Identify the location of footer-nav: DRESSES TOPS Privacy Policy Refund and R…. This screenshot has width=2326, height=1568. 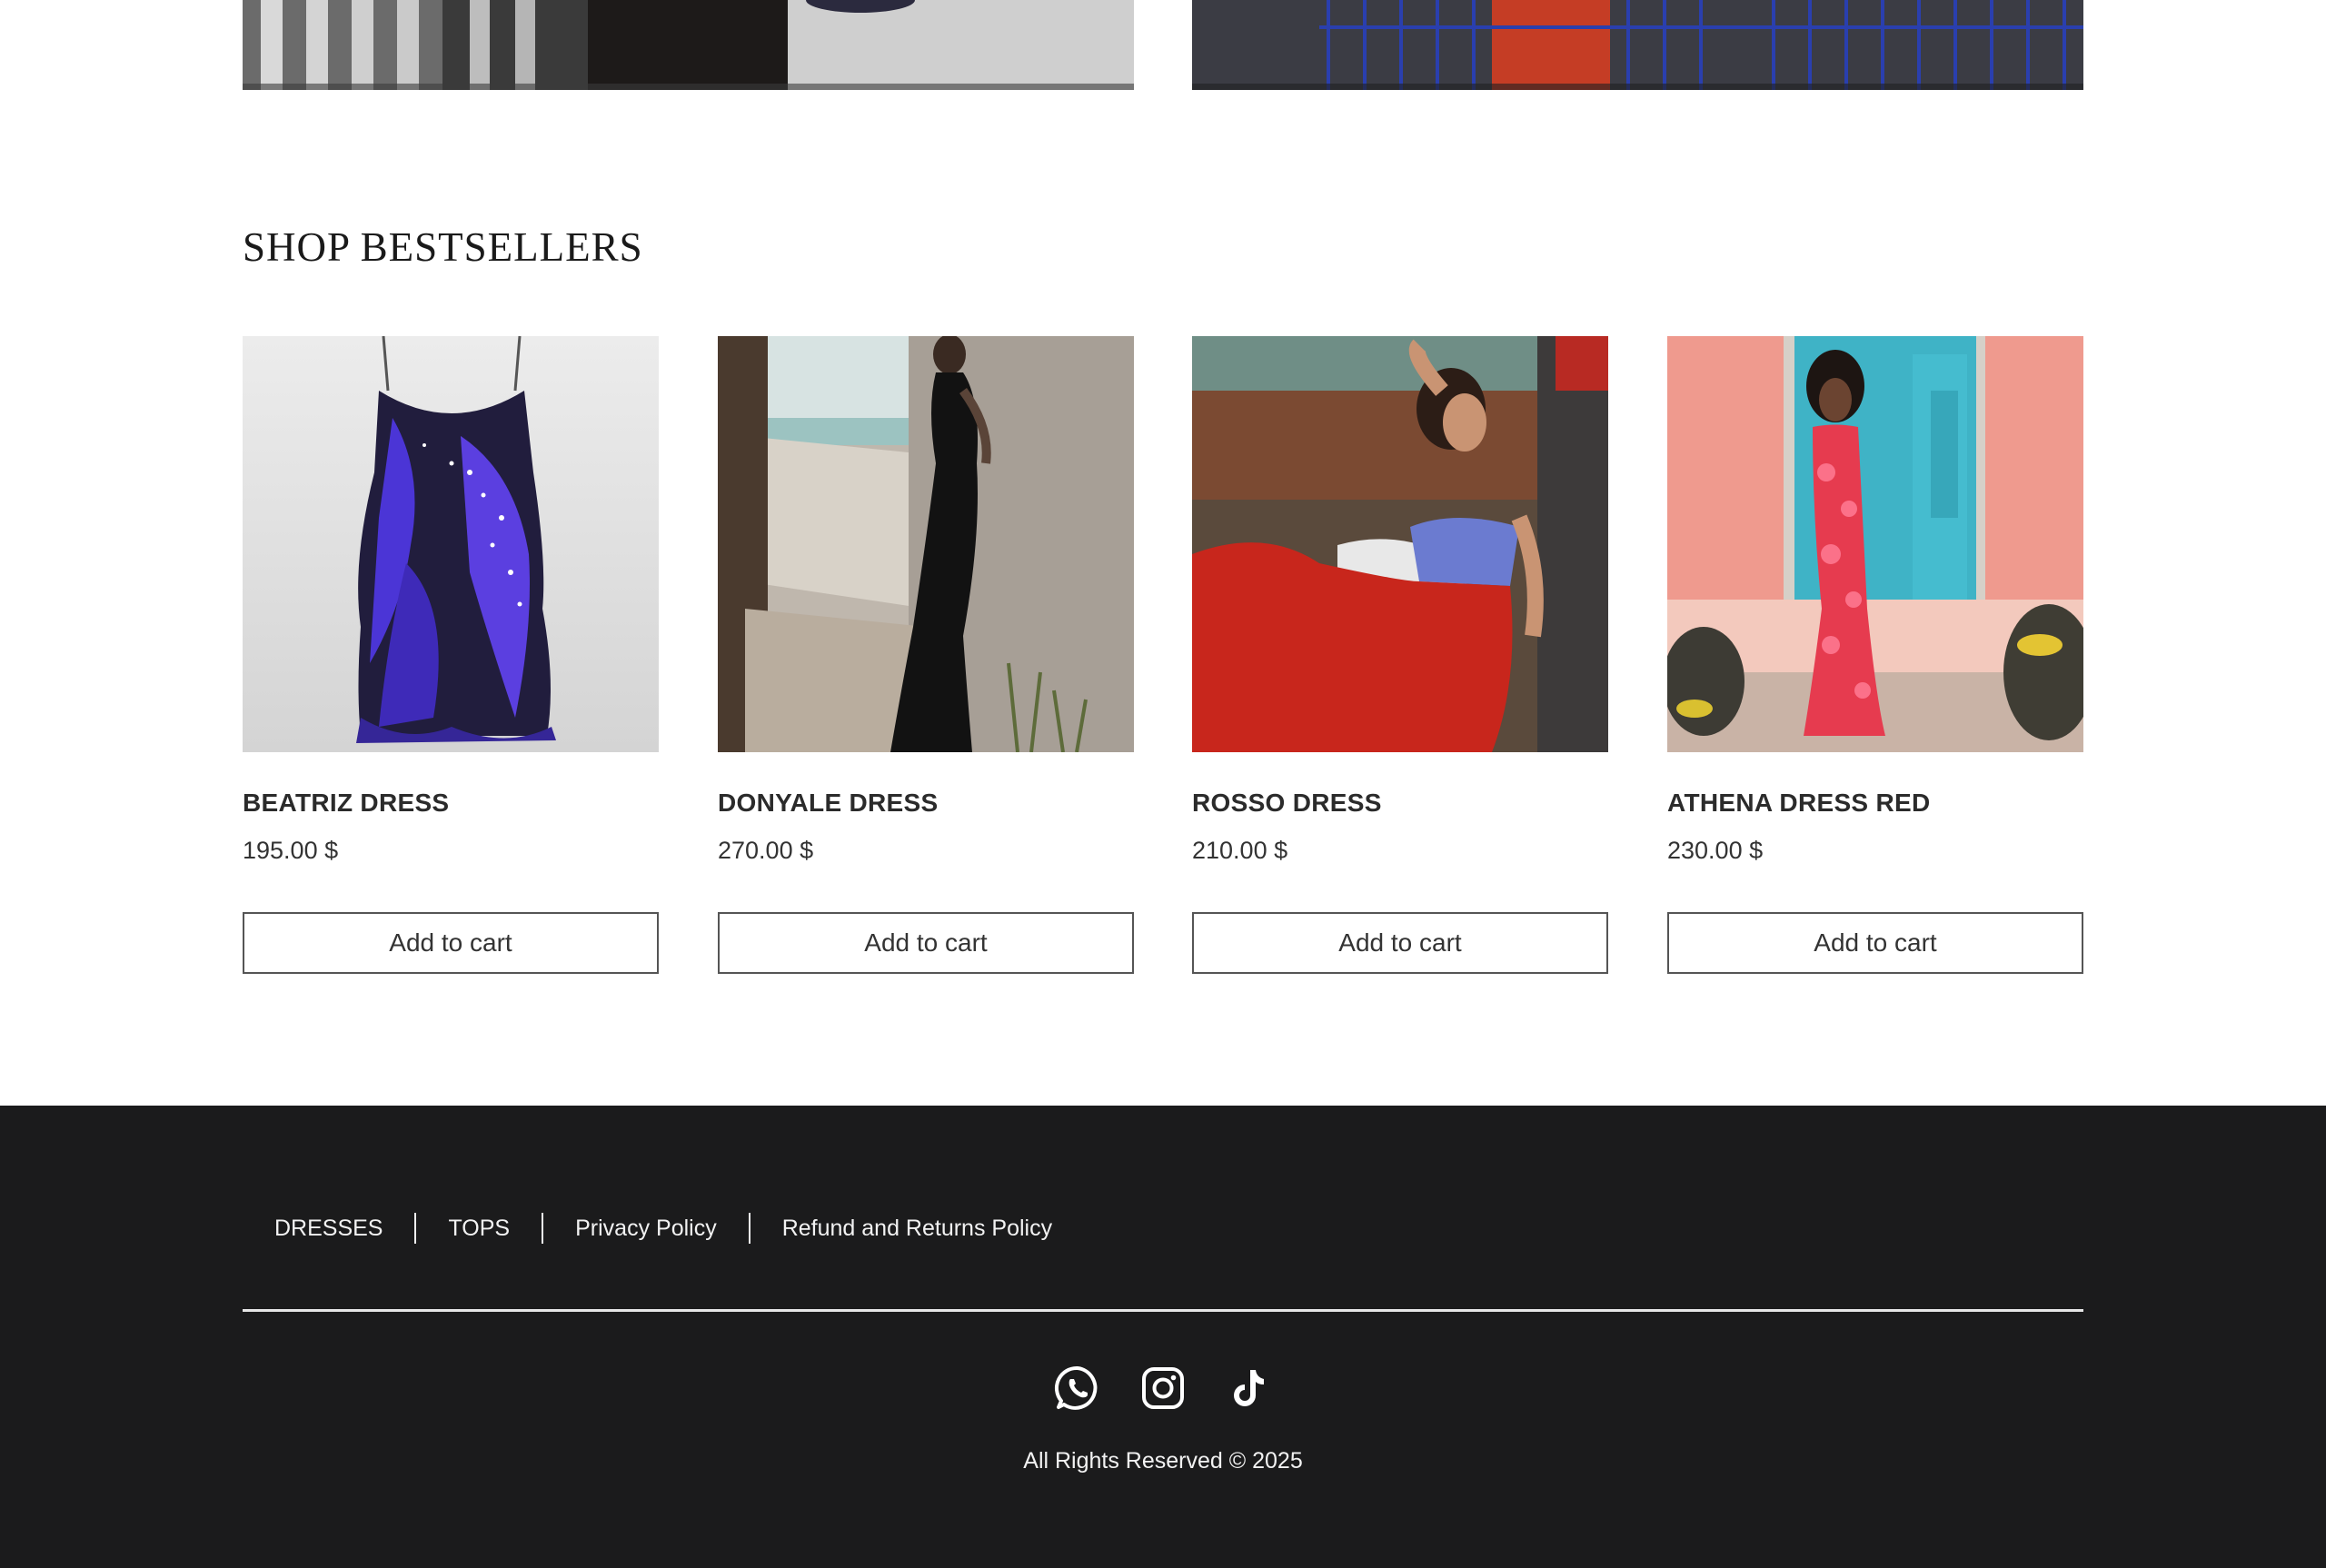
(663, 1228).